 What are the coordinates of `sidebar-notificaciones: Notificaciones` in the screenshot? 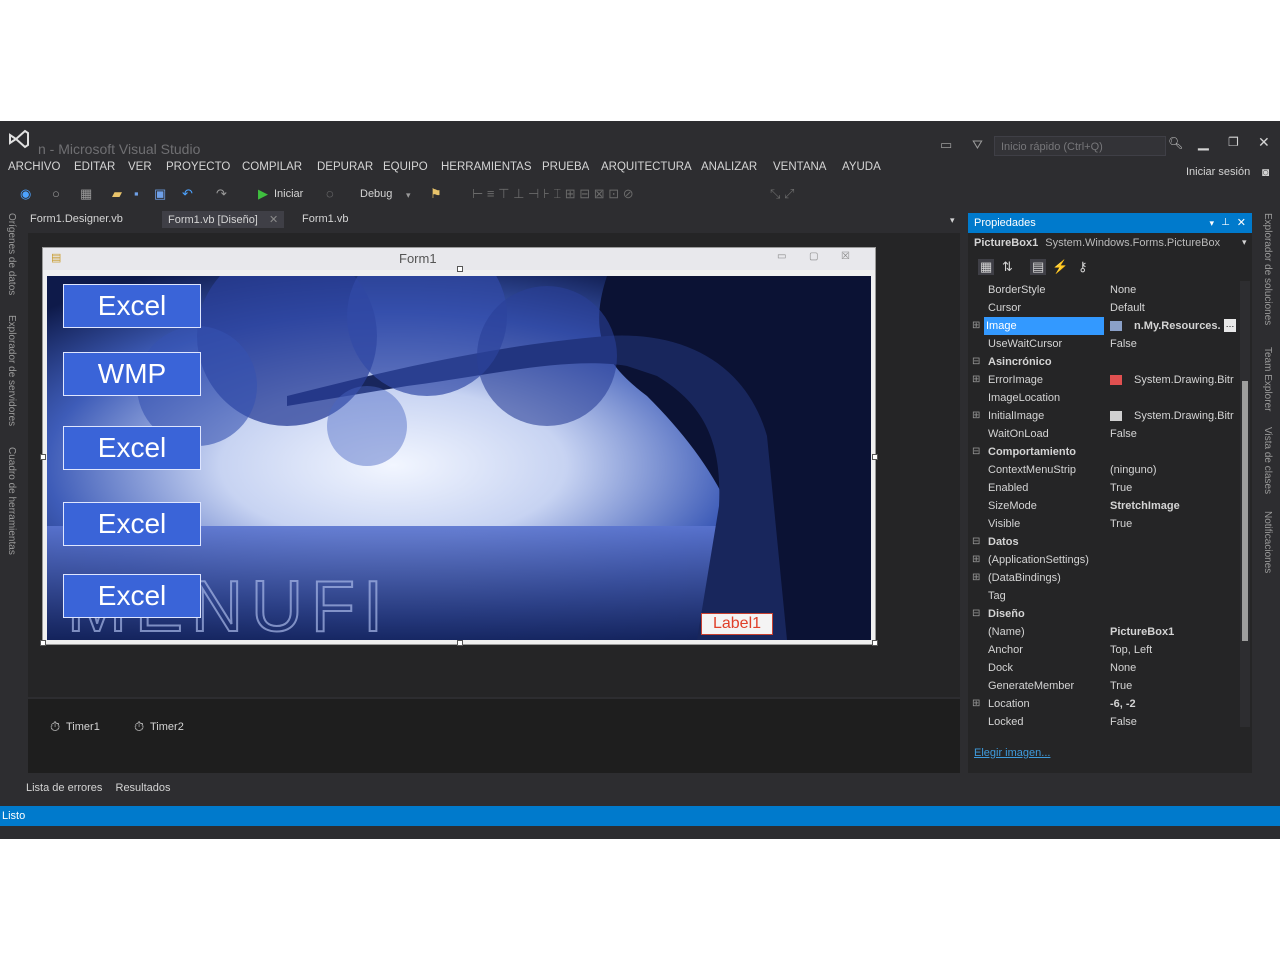 It's located at (1267, 542).